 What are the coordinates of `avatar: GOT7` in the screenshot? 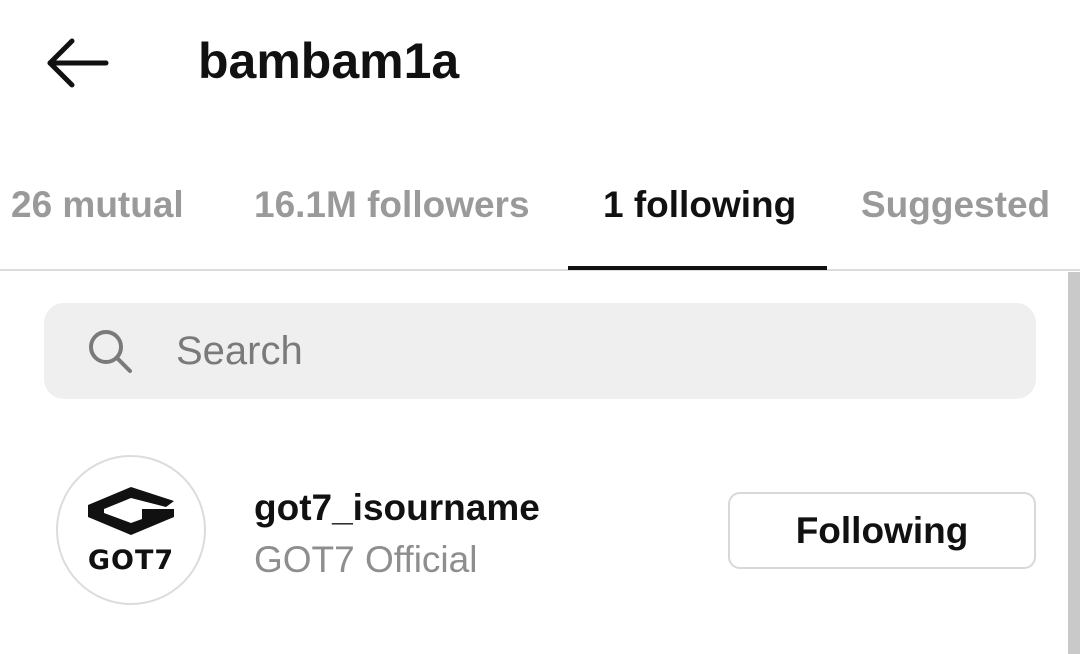 It's located at (131, 530).